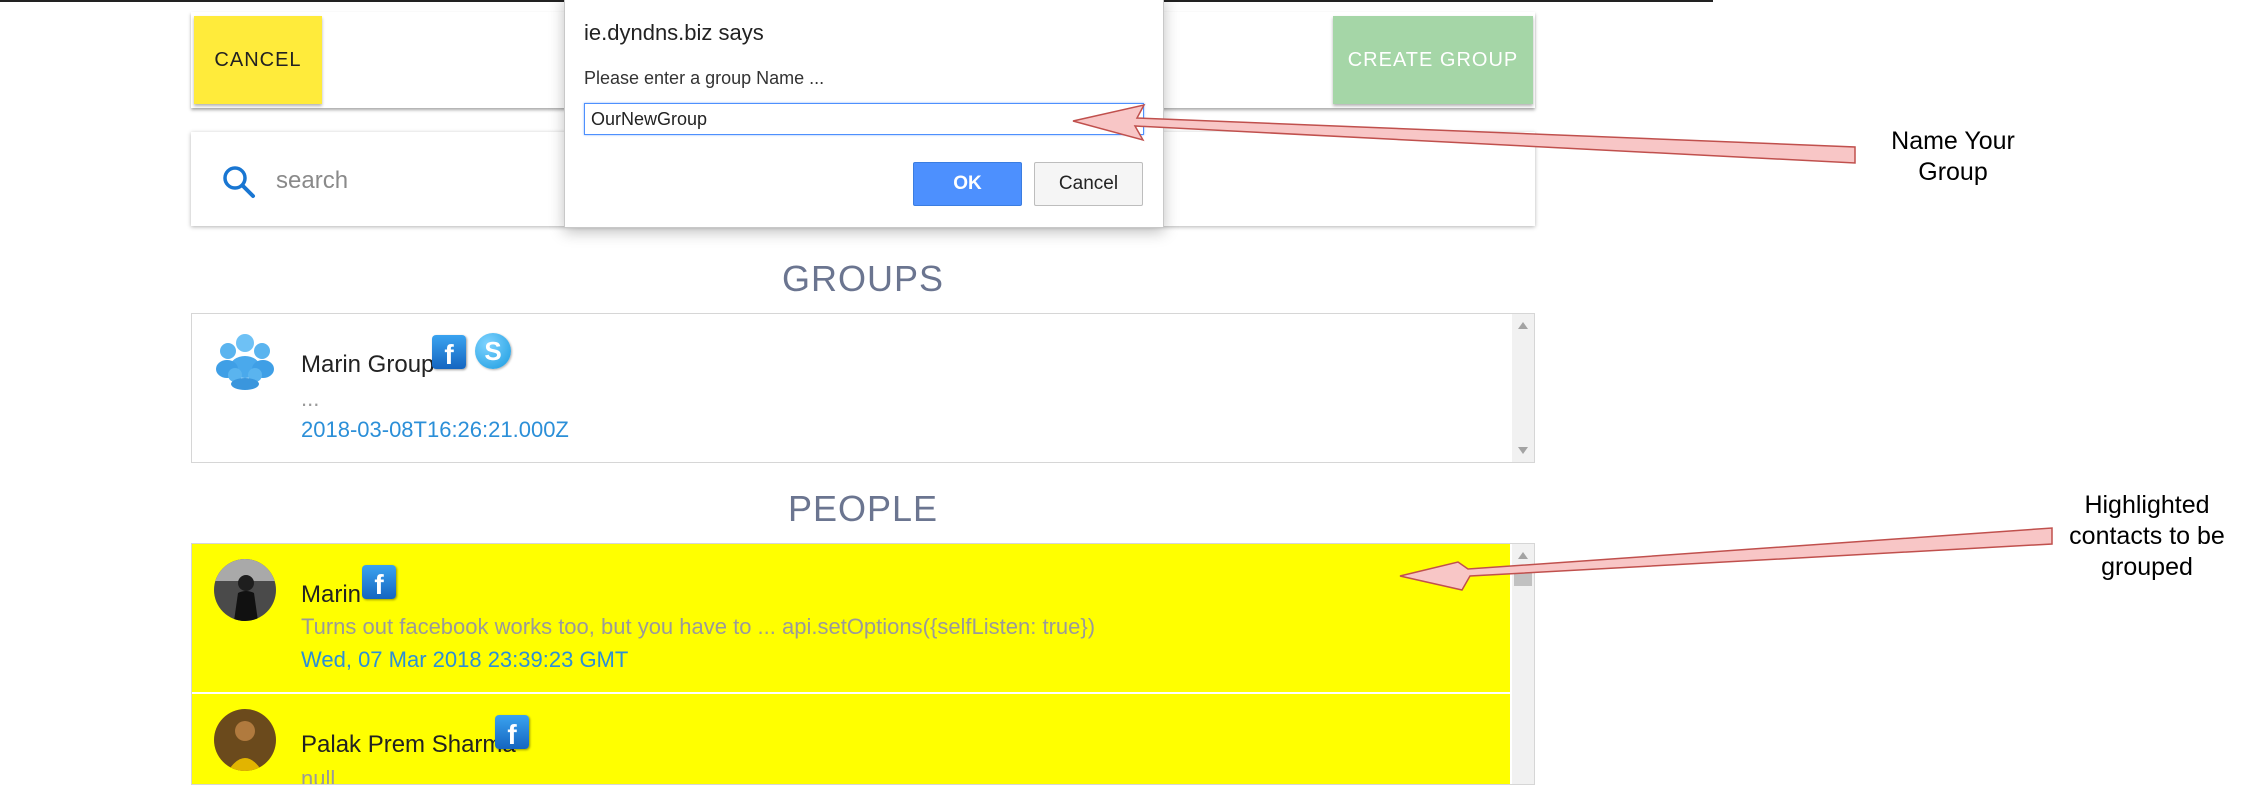 The height and width of the screenshot is (785, 2246). I want to click on annotation-line: Name Your, so click(1953, 141).